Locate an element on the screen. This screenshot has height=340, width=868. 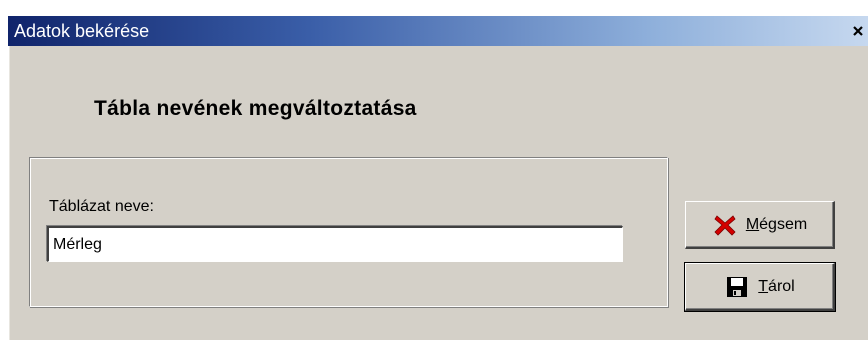
title-bar: Adatok bekérése is located at coordinates (438, 31).